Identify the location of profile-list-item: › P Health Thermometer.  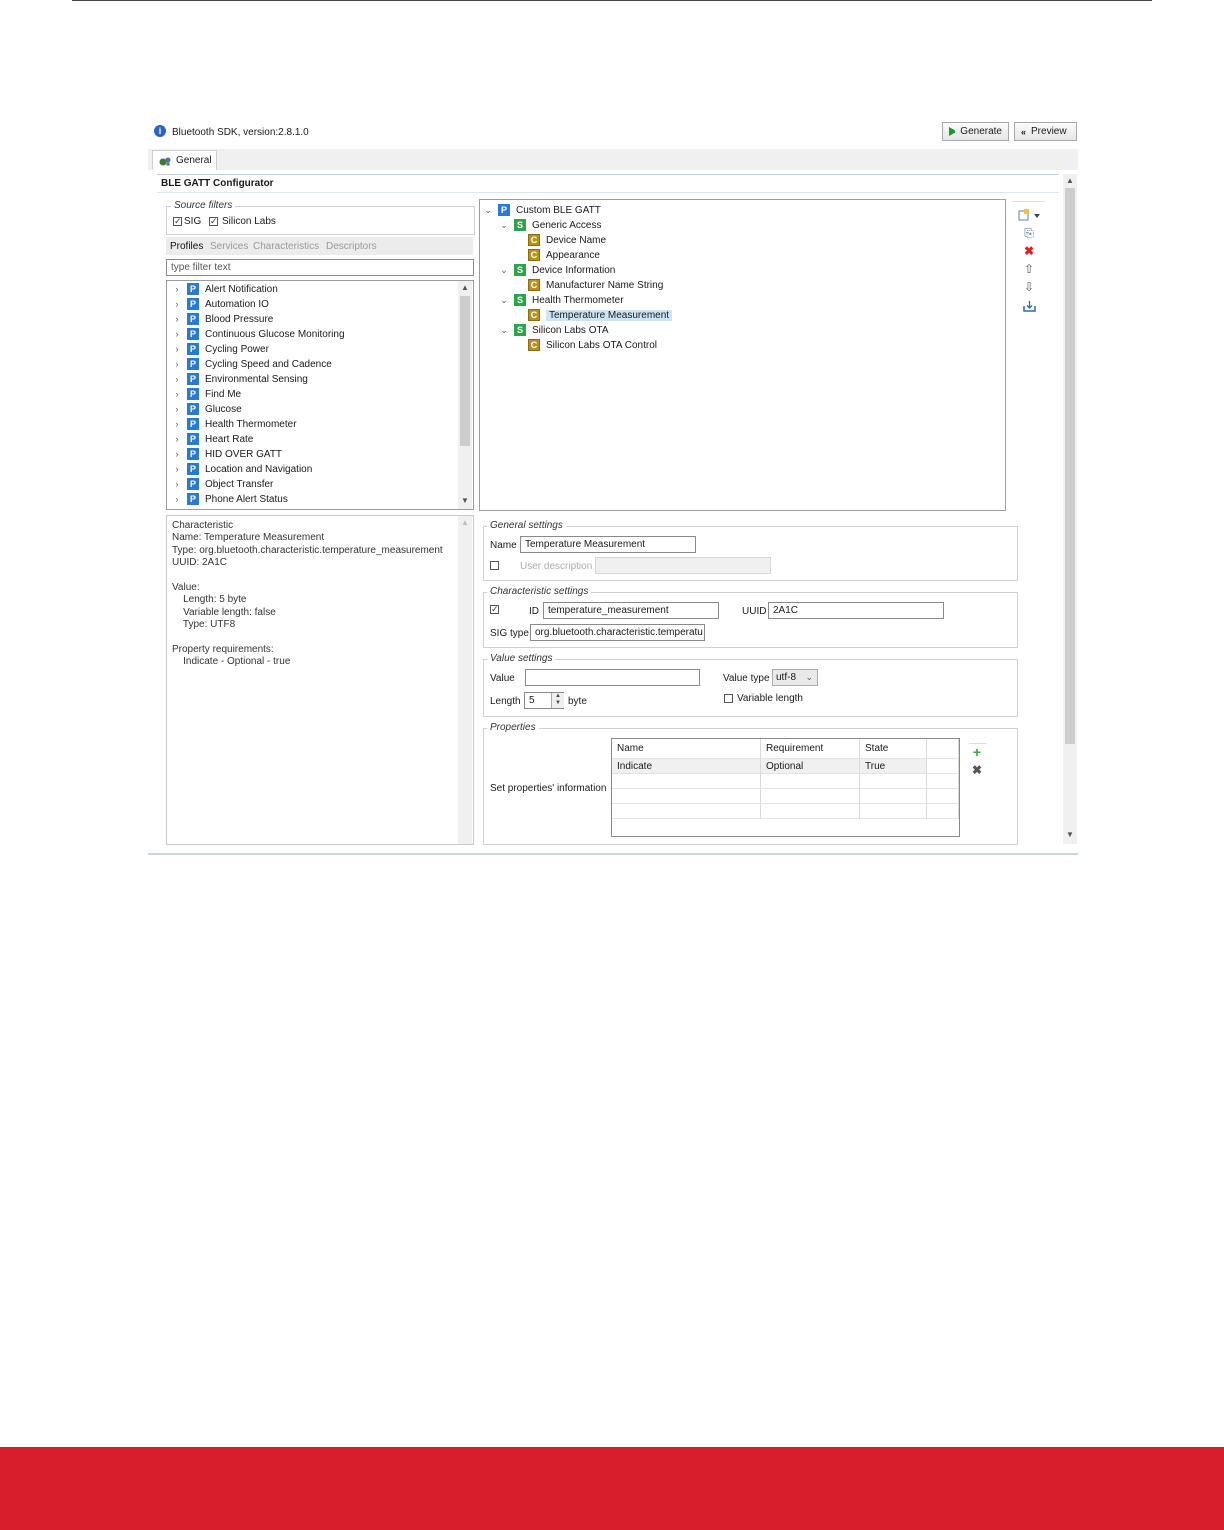
(235, 424).